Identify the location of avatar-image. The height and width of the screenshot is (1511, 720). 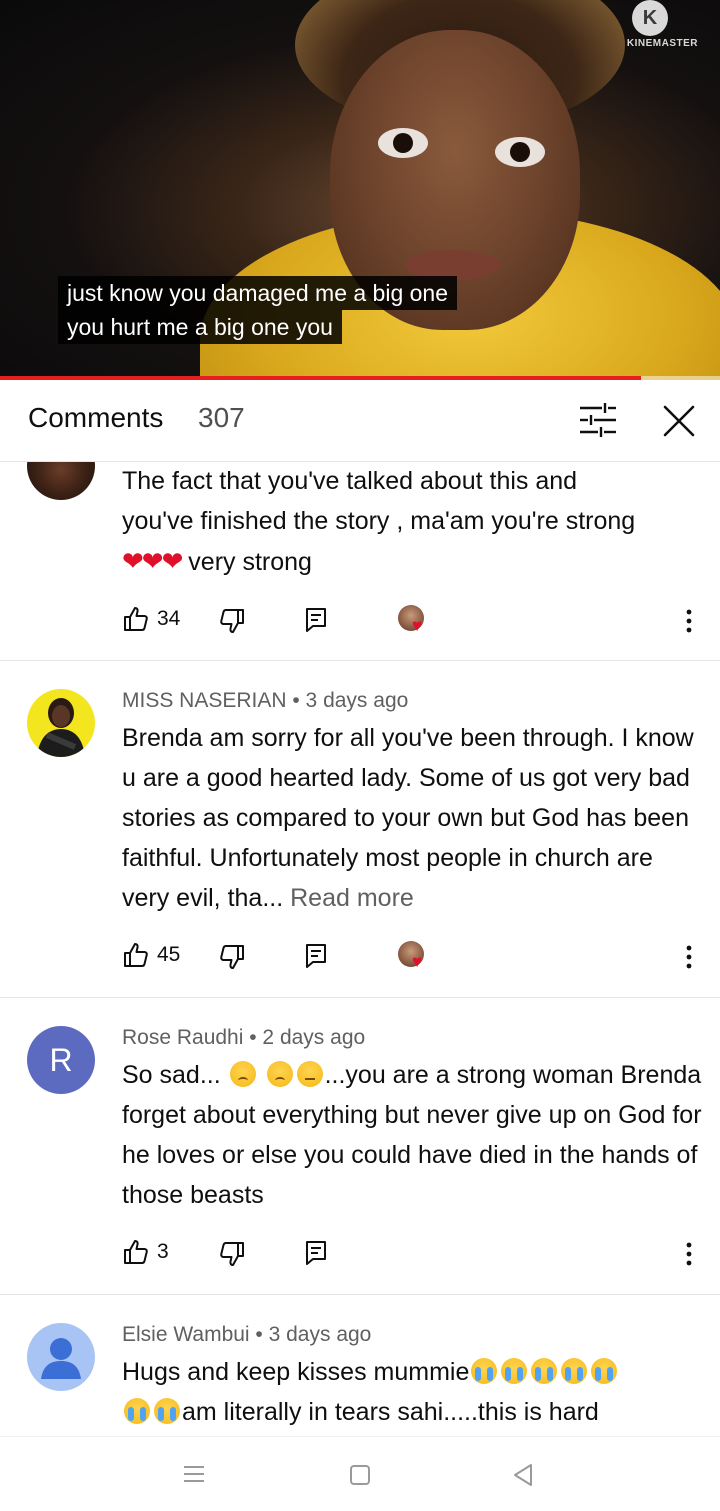
(61, 727).